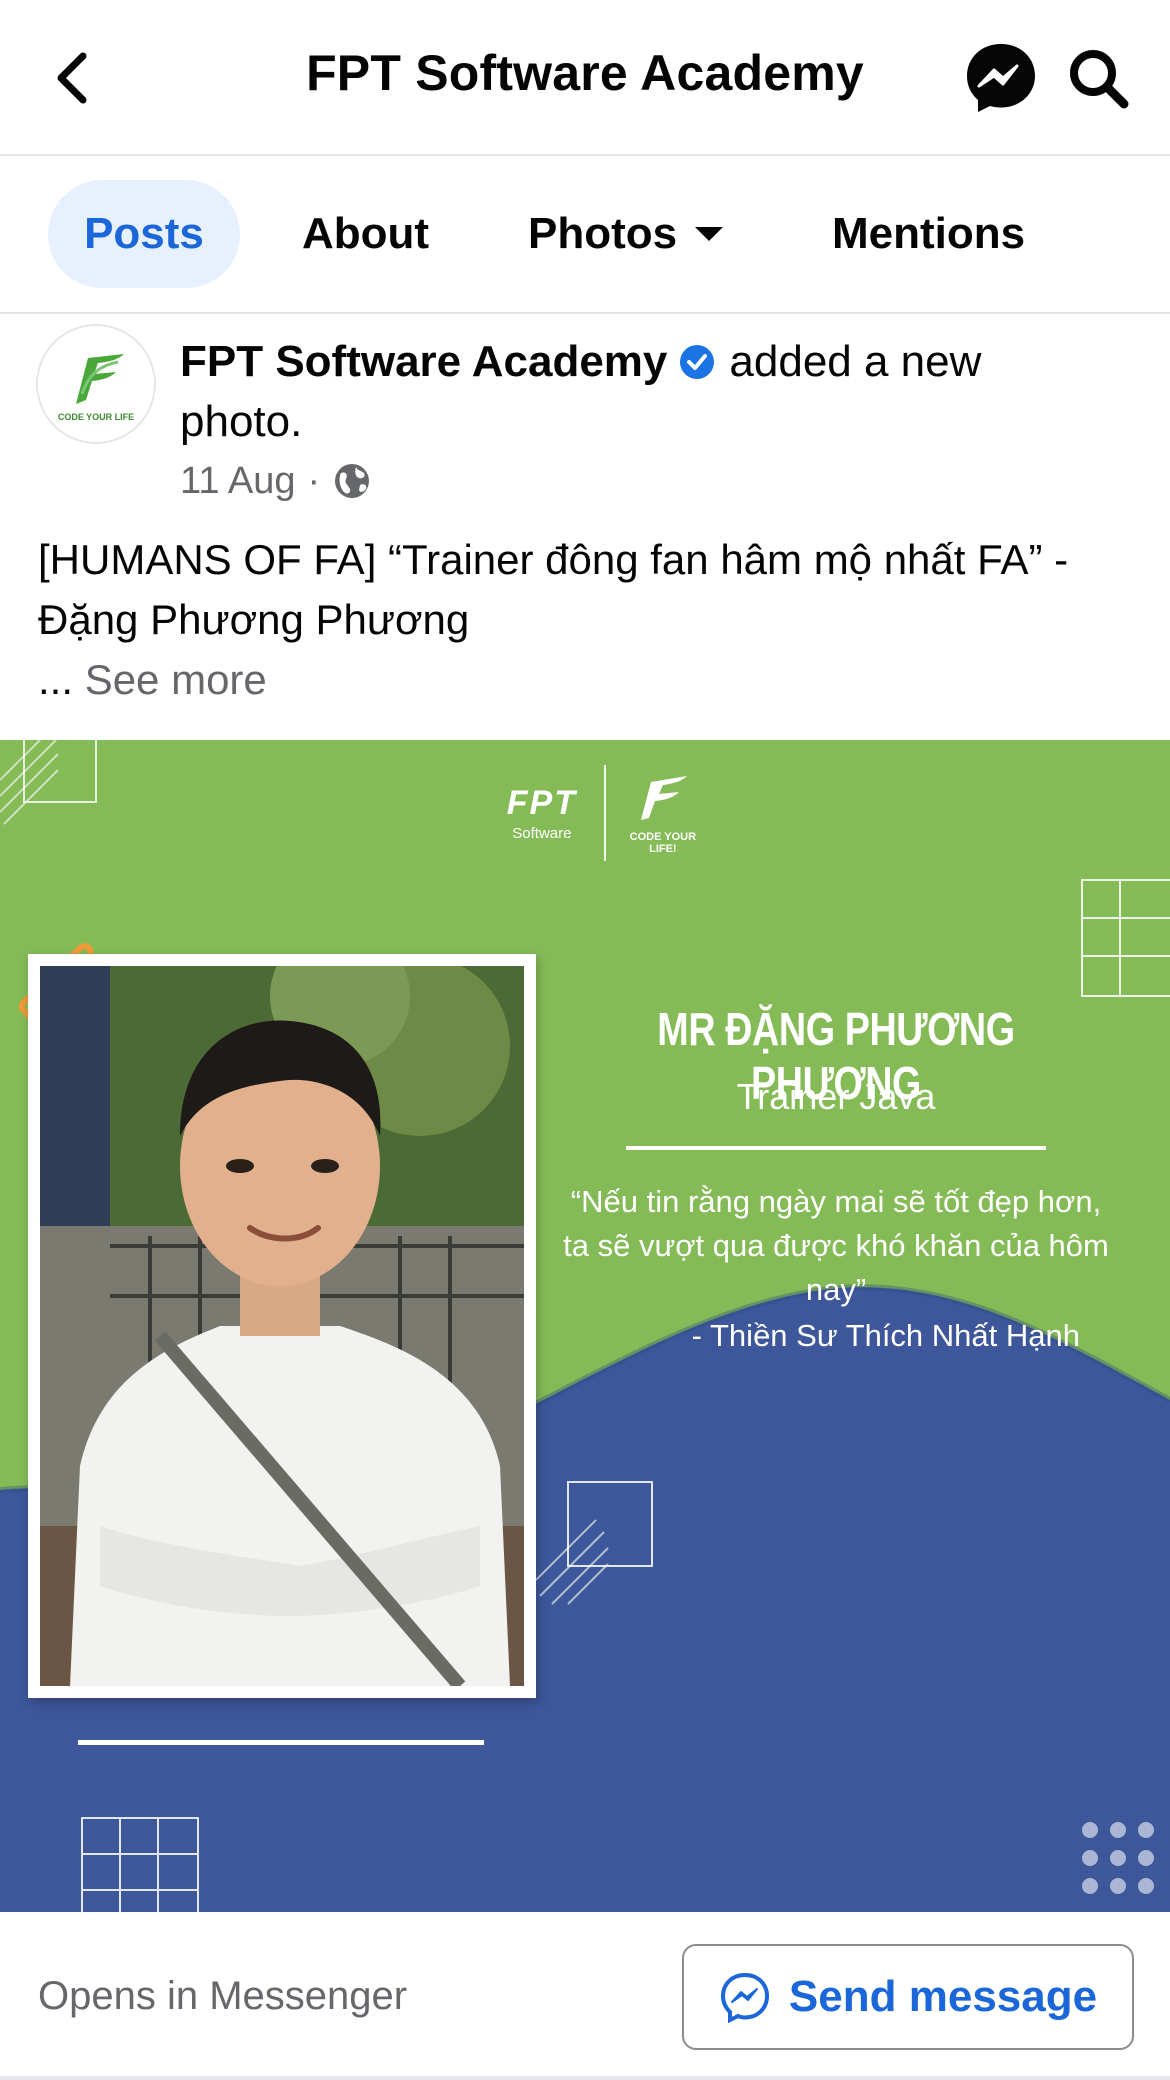 The height and width of the screenshot is (2080, 1170). What do you see at coordinates (630, 392) in the screenshot?
I see `post-header-text: FPT Software Academy added a new photo.` at bounding box center [630, 392].